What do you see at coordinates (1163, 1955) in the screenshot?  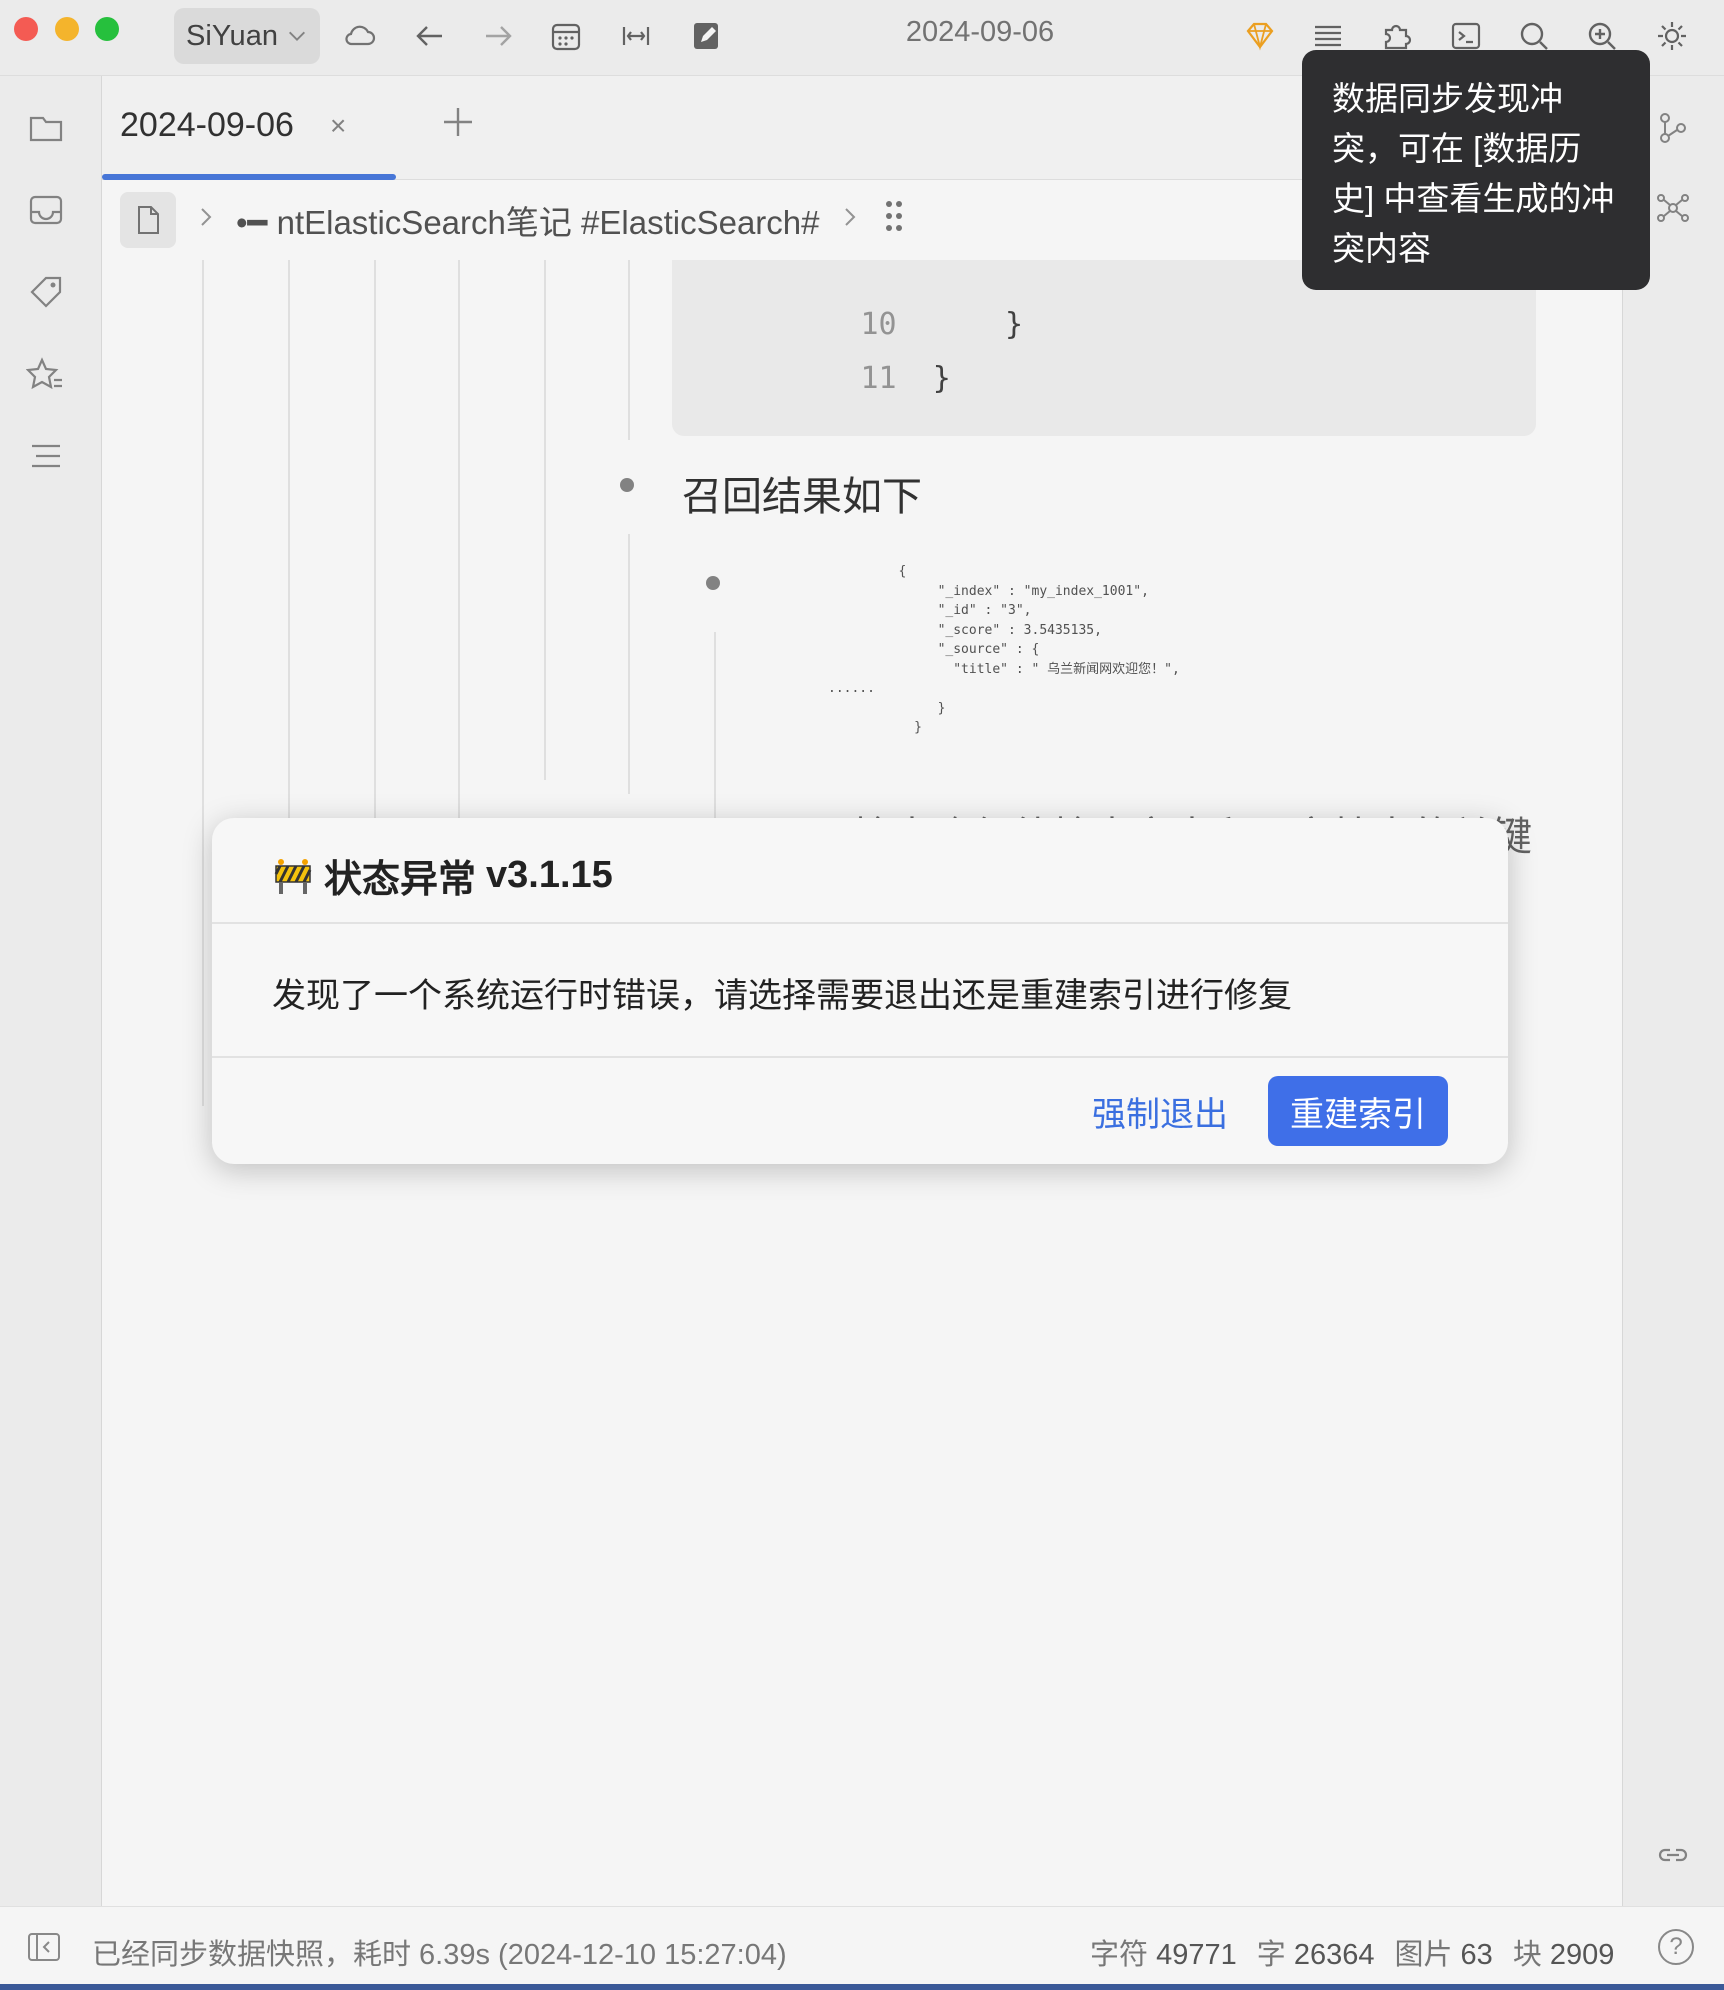 I see `char-count: 字符 49771` at bounding box center [1163, 1955].